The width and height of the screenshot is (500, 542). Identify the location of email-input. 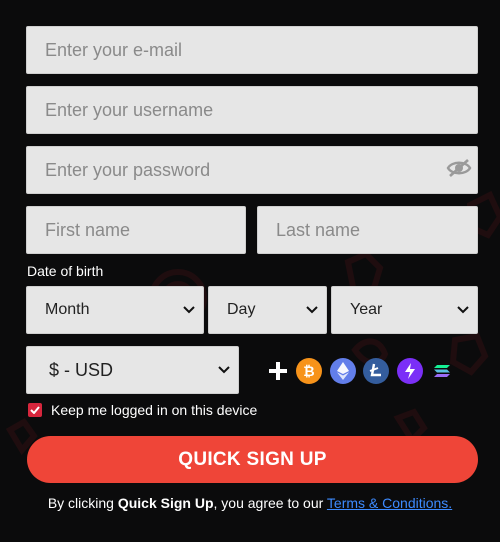
(252, 50).